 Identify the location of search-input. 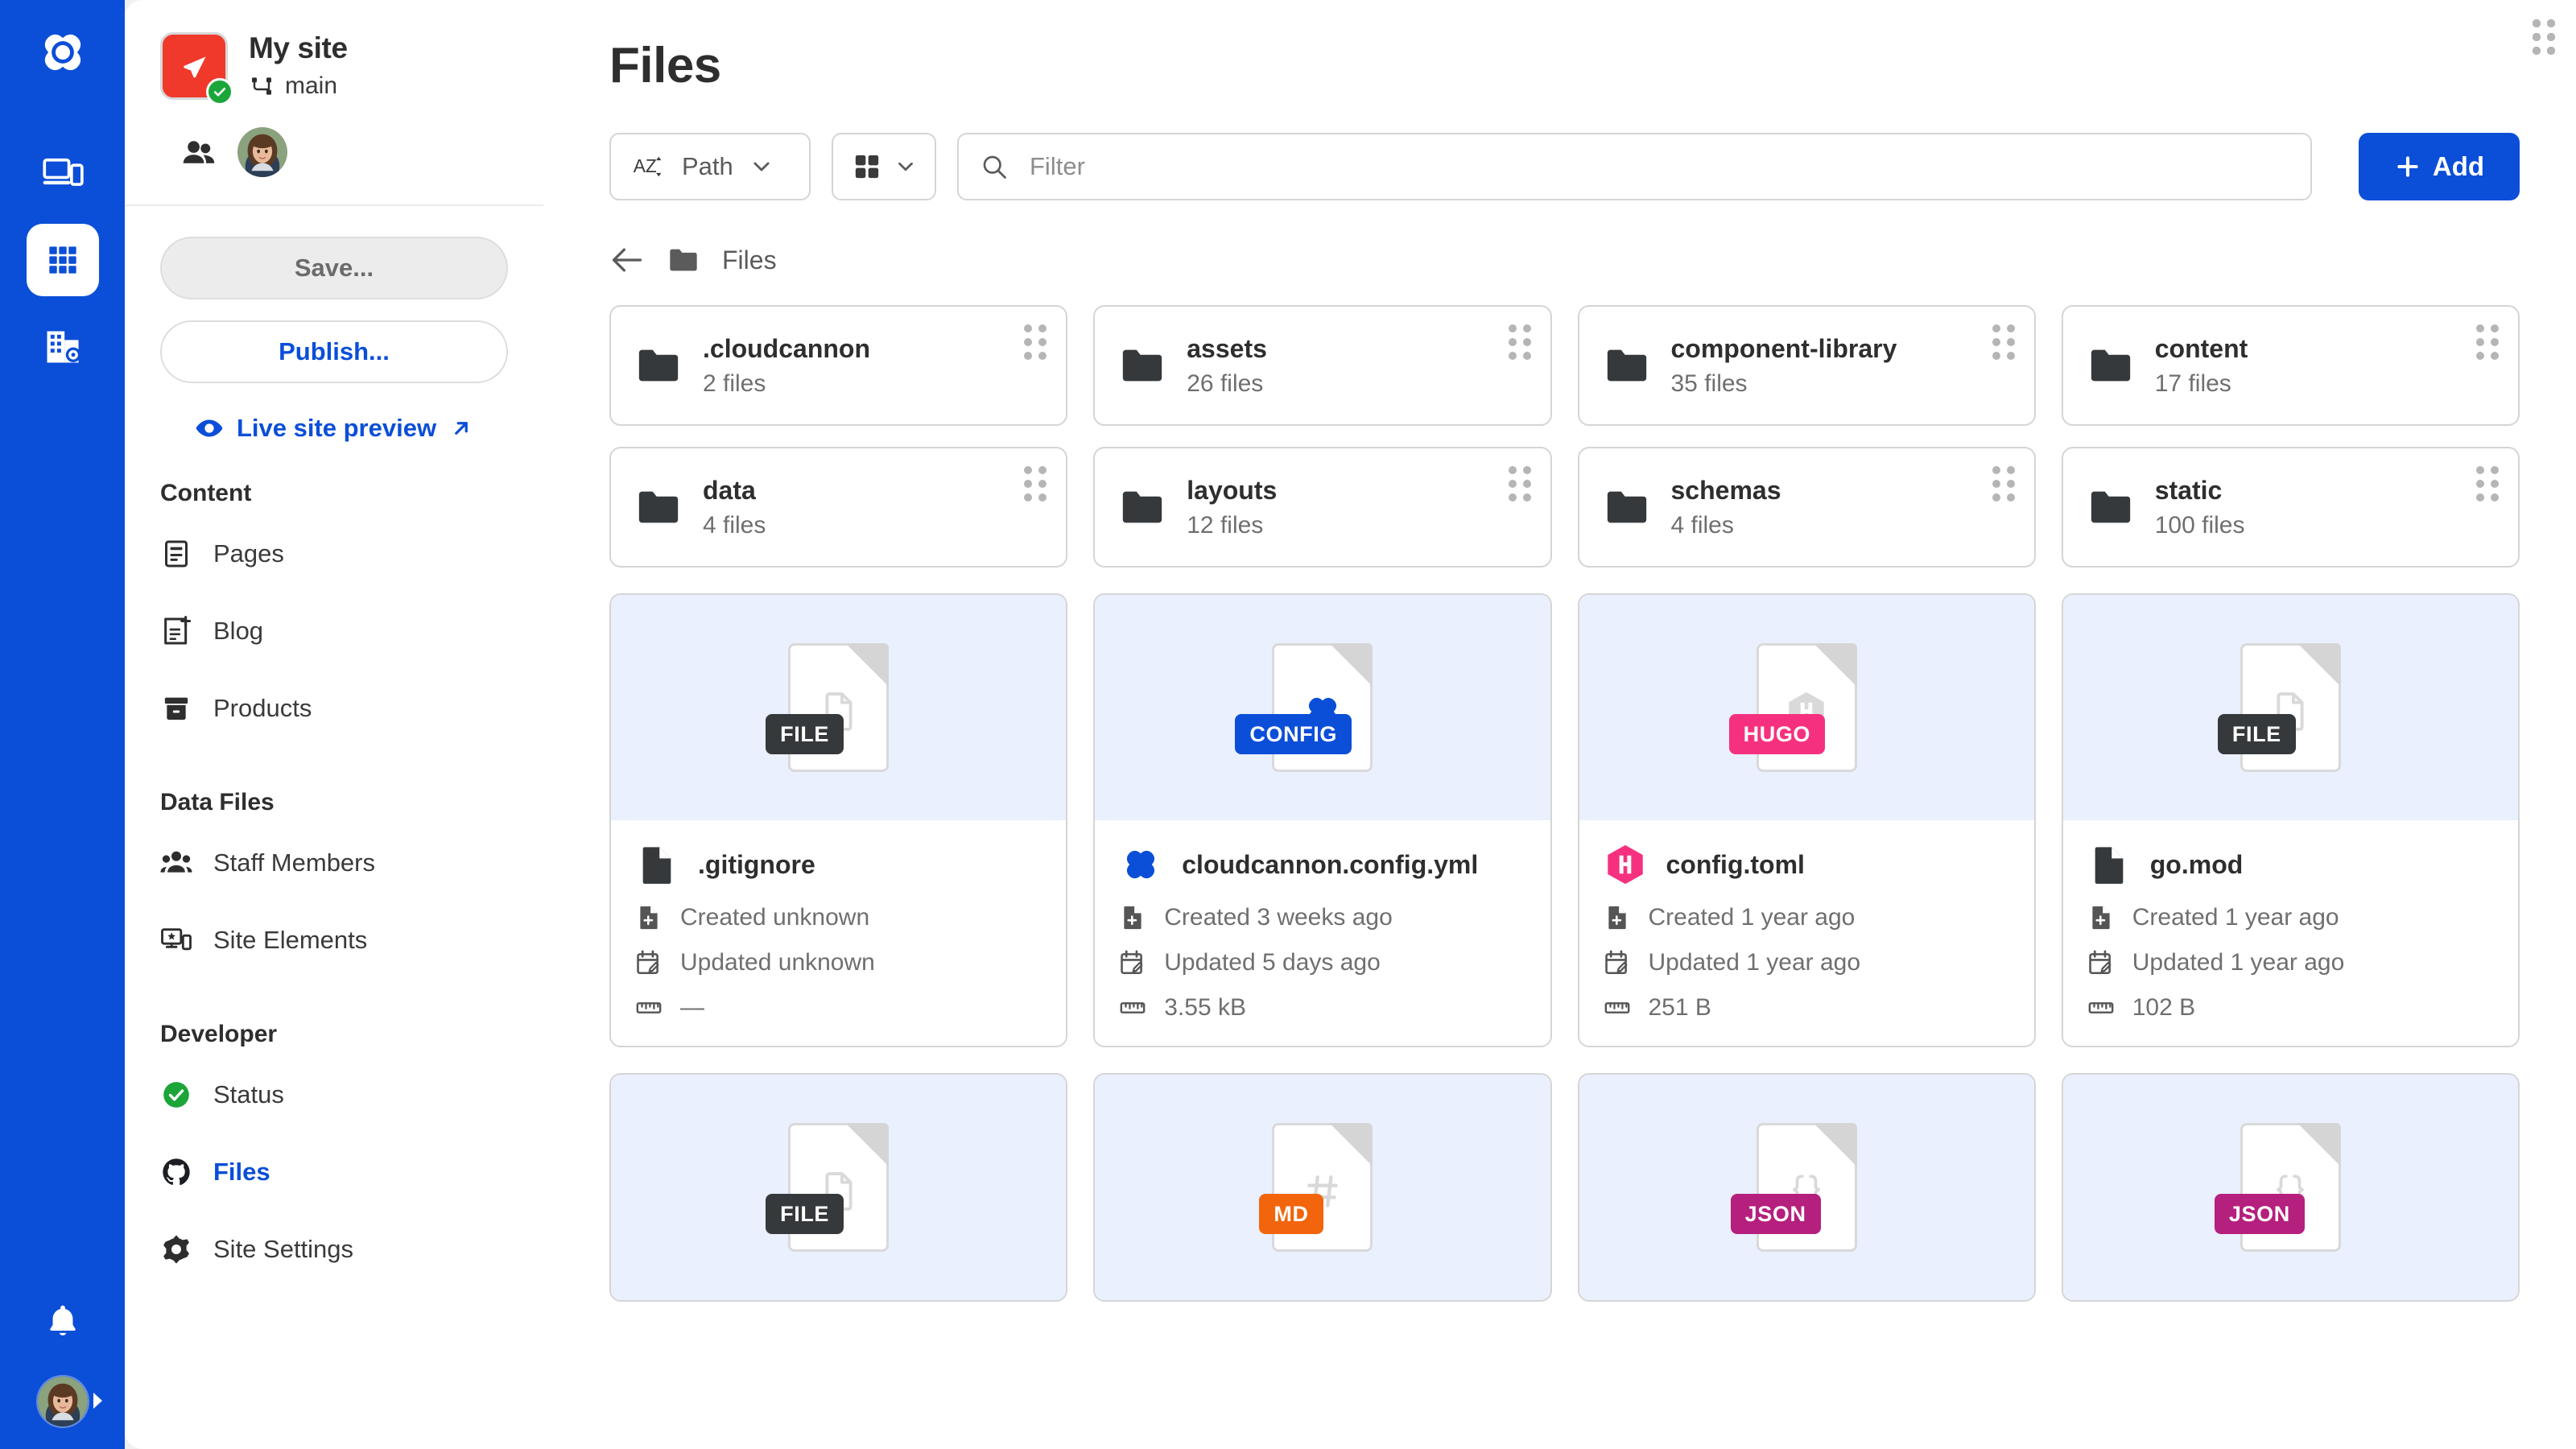
(1659, 166).